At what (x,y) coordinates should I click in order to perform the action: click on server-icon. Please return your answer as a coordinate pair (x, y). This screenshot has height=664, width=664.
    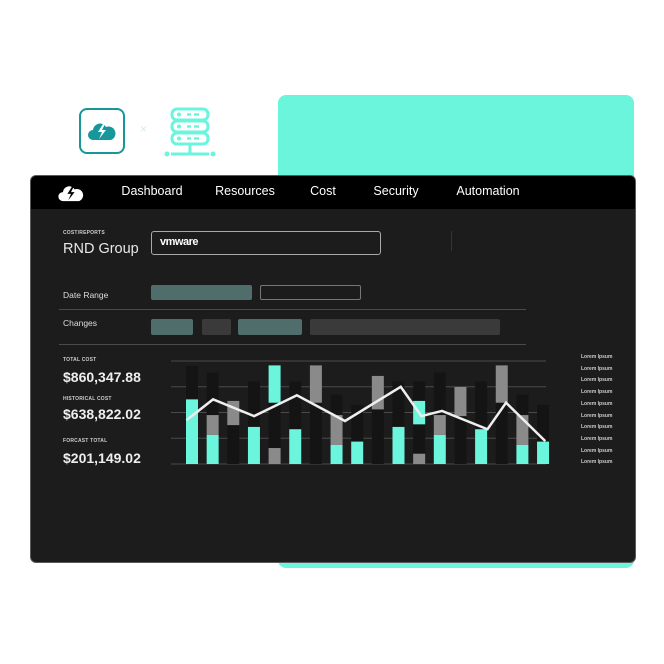
    Looking at the image, I should click on (190, 134).